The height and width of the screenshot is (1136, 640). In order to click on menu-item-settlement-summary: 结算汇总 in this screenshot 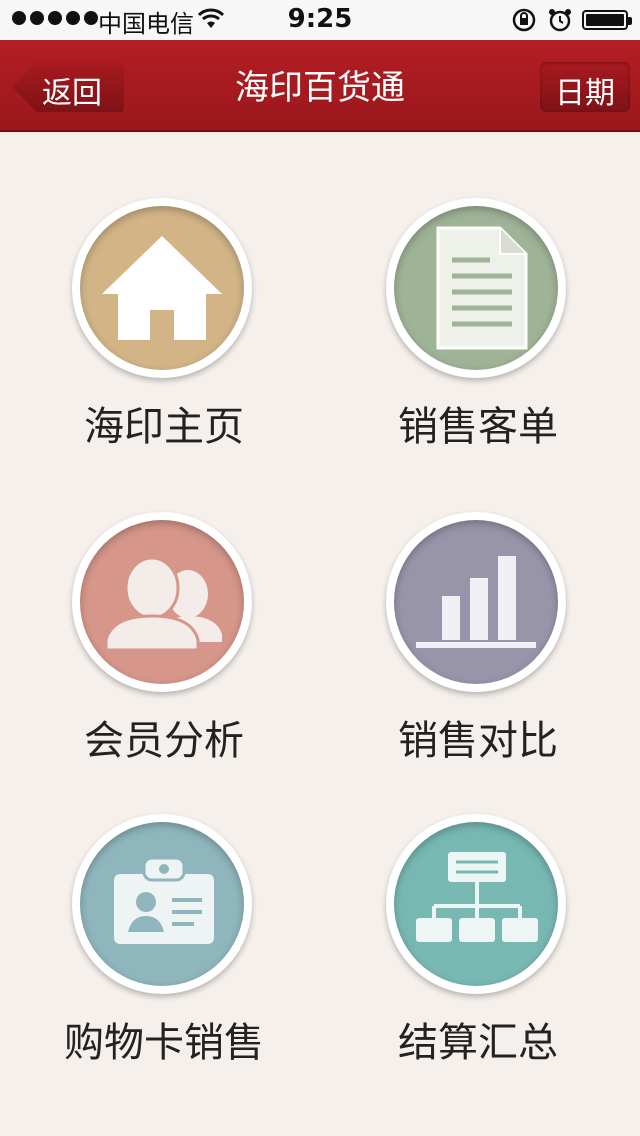, I will do `click(478, 944)`.